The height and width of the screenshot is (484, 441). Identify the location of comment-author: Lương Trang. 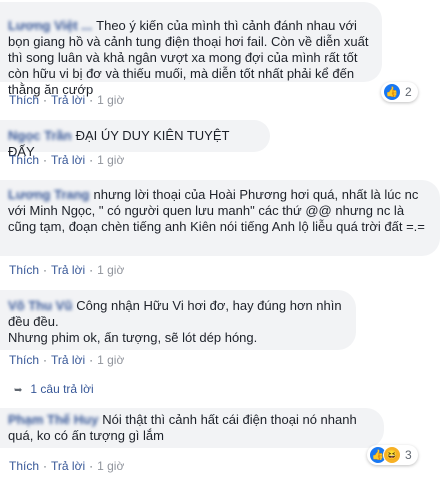
(49, 194).